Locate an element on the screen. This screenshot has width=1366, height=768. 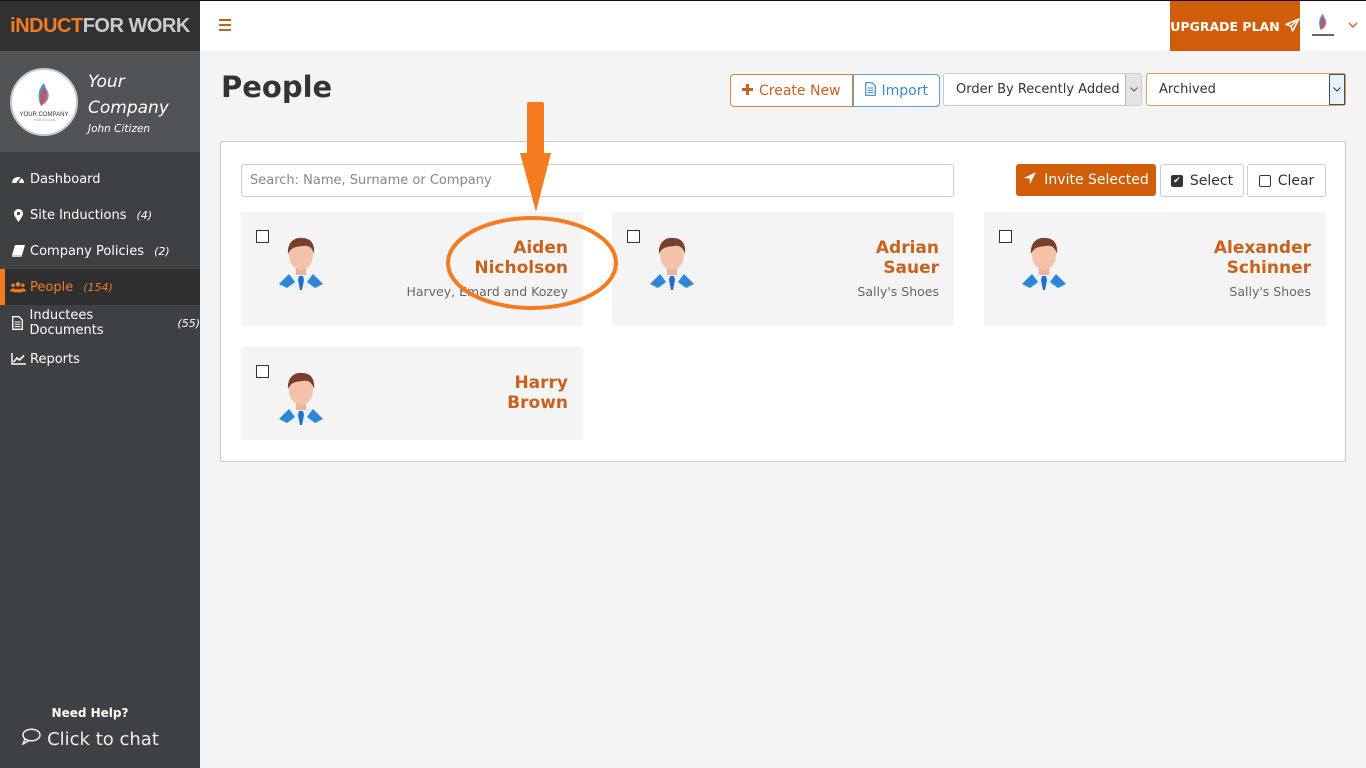
person-last-name: Schinner is located at coordinates (1268, 268).